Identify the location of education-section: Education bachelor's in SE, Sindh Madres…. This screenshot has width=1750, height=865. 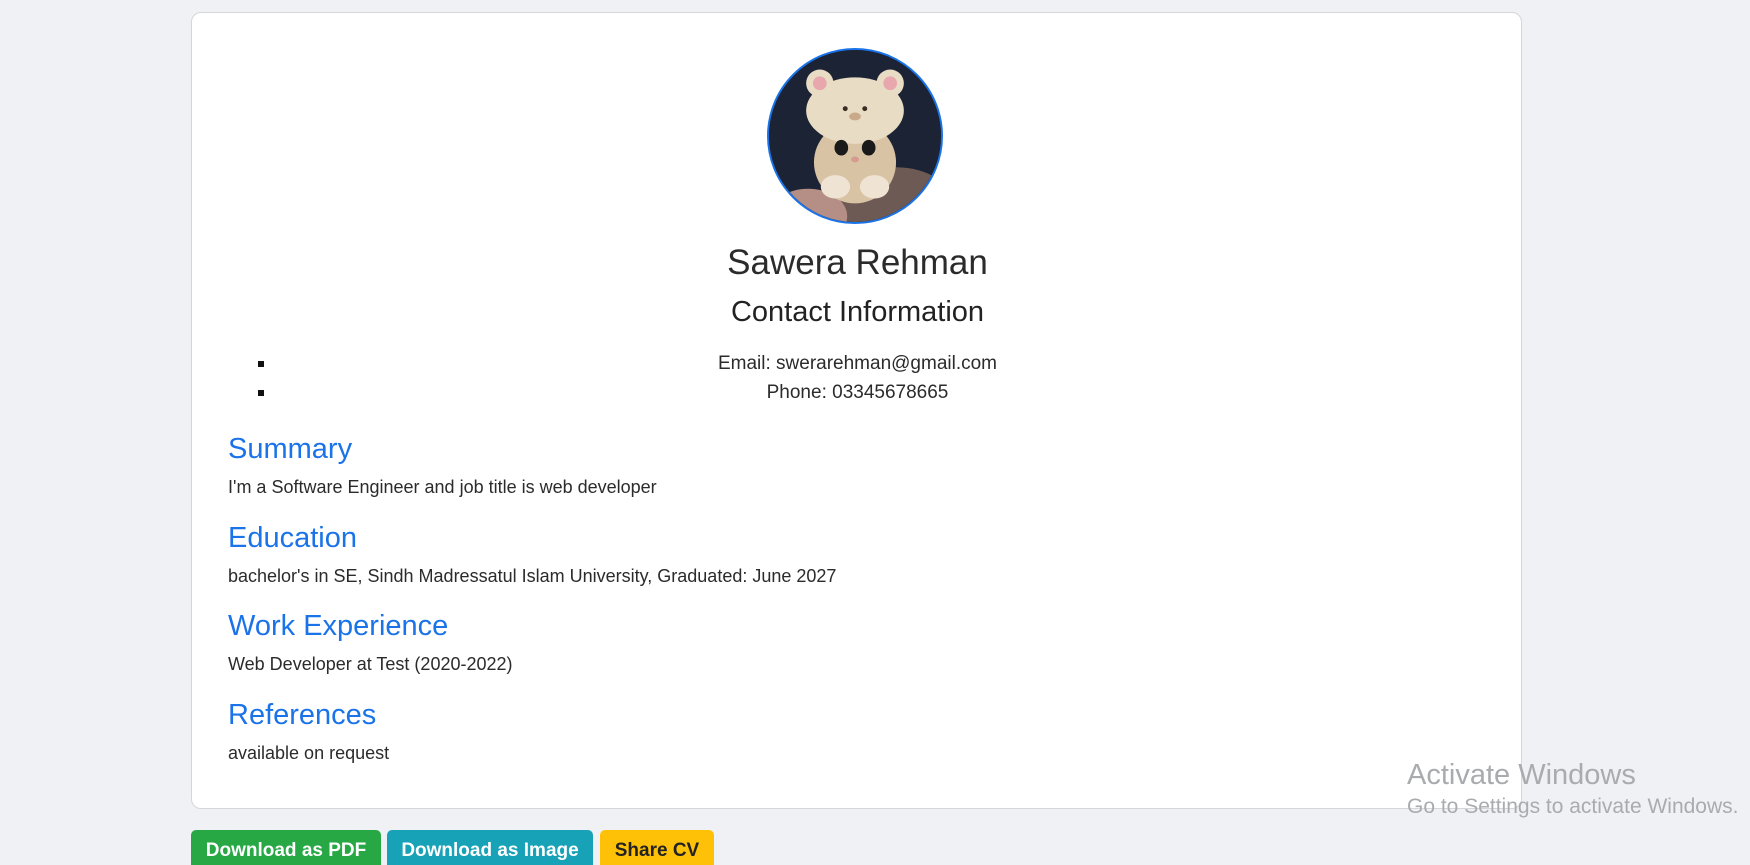
(853, 554).